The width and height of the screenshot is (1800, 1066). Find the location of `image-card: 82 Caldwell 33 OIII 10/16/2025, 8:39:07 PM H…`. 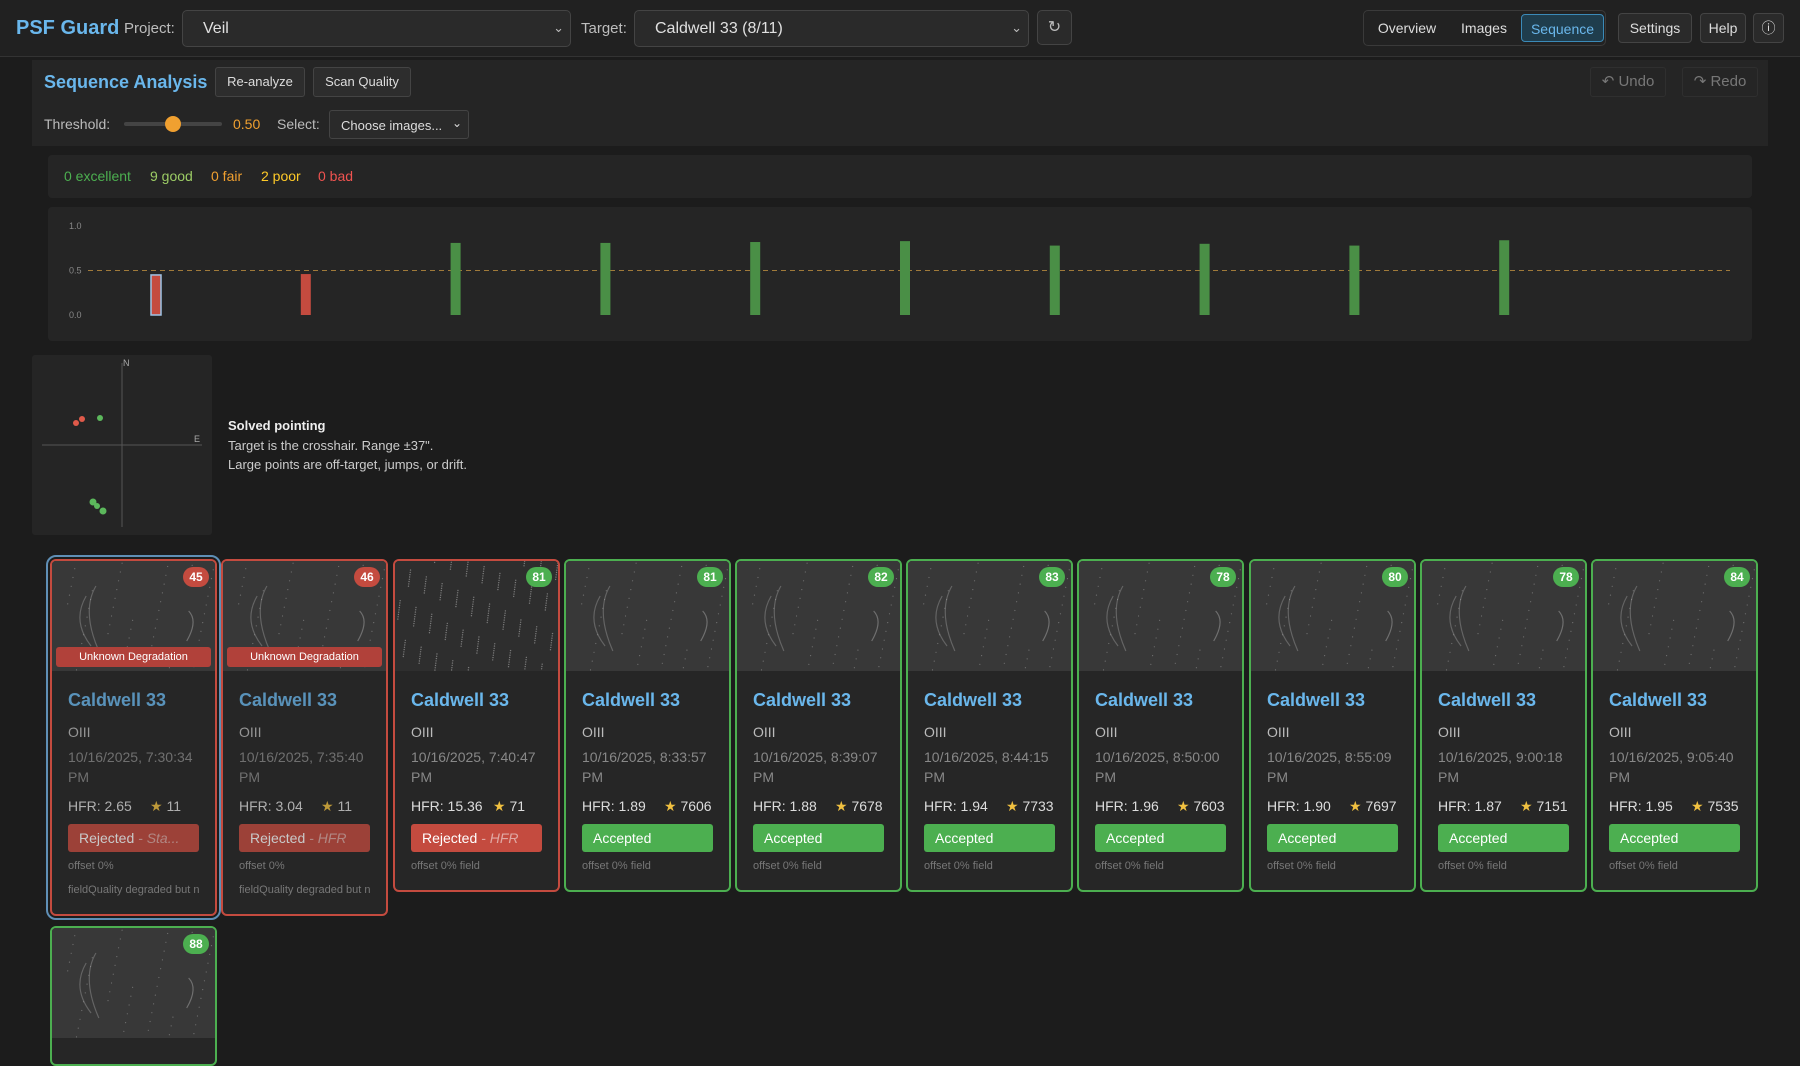

image-card: 82 Caldwell 33 OIII 10/16/2025, 8:39:07 PM H… is located at coordinates (818, 725).